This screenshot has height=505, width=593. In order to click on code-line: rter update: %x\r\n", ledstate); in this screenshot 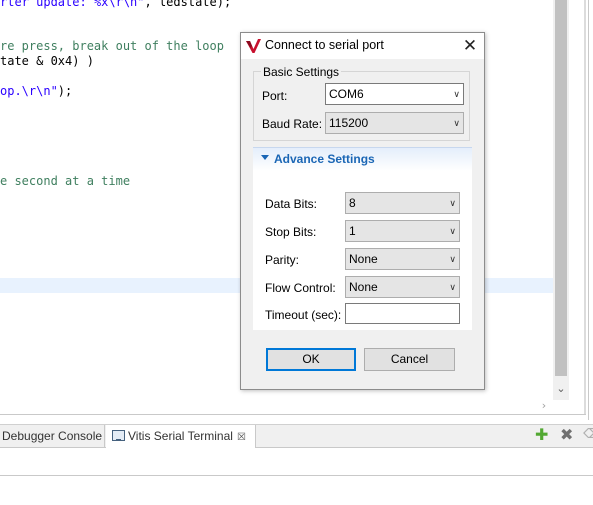, I will do `click(116, 4)`.